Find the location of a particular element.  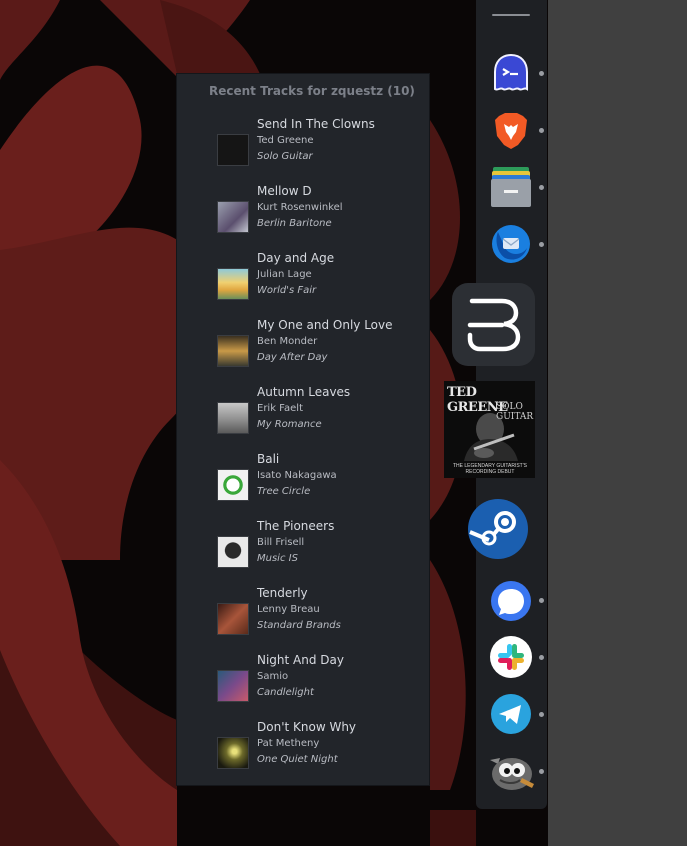

track-title: Bali is located at coordinates (268, 459).